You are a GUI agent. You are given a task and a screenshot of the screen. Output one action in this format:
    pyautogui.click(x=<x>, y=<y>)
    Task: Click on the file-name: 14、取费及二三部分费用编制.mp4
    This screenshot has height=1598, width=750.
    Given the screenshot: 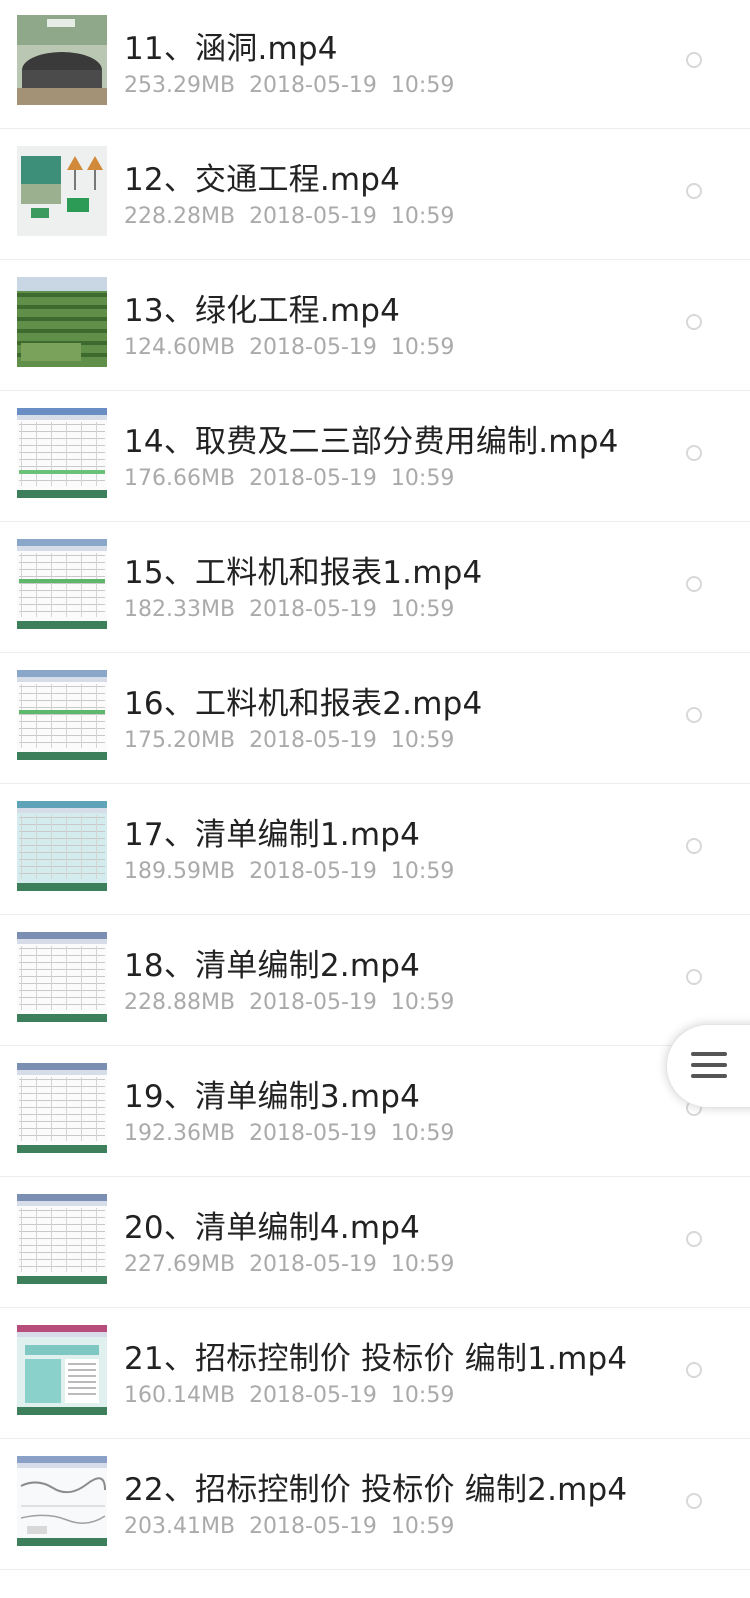 What is the action you would take?
    pyautogui.click(x=371, y=442)
    